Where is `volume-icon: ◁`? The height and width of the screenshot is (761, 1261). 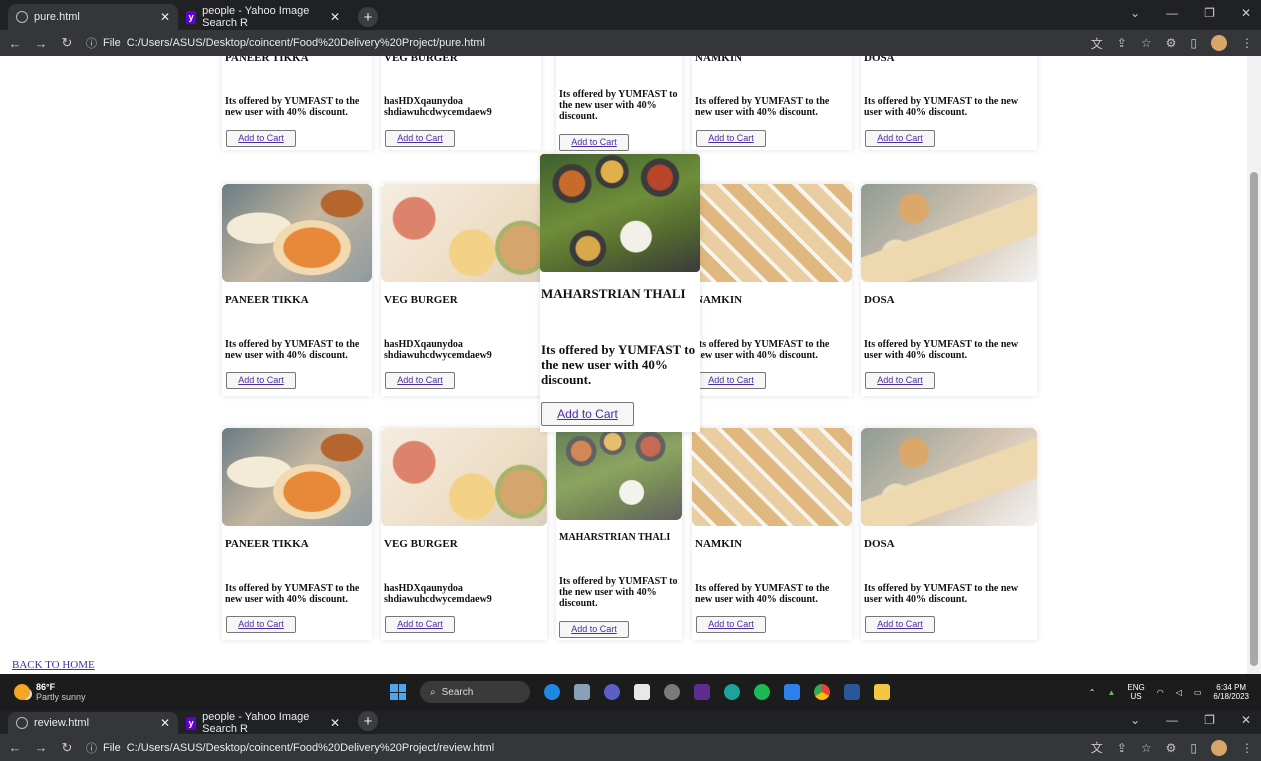 volume-icon: ◁ is located at coordinates (1179, 692).